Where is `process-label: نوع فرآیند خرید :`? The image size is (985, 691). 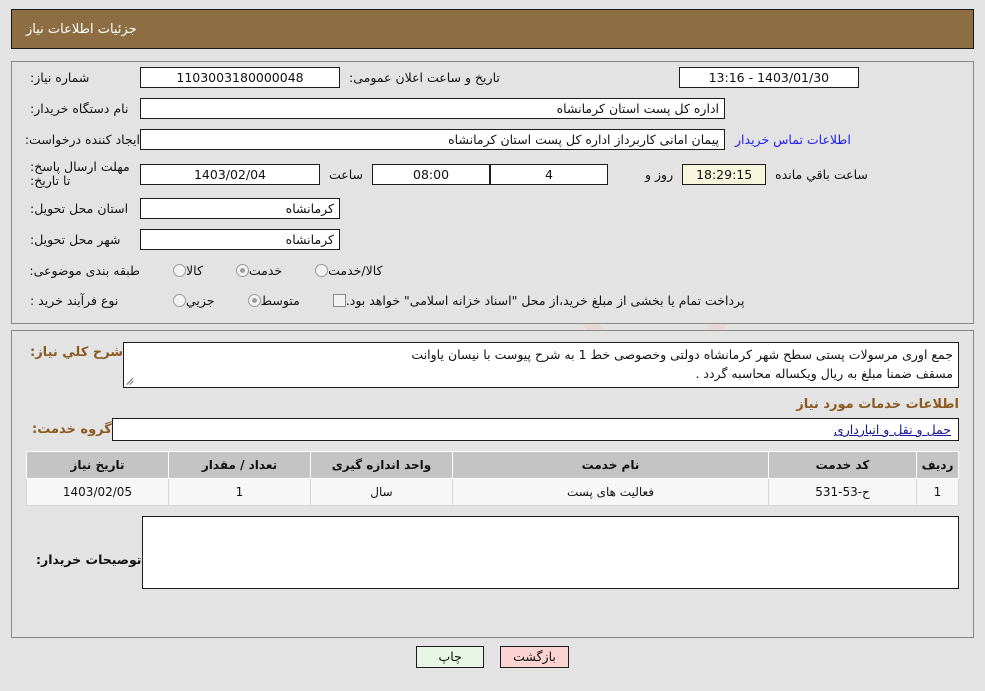
process-label: نوع فرآیند خرید : is located at coordinates (74, 300).